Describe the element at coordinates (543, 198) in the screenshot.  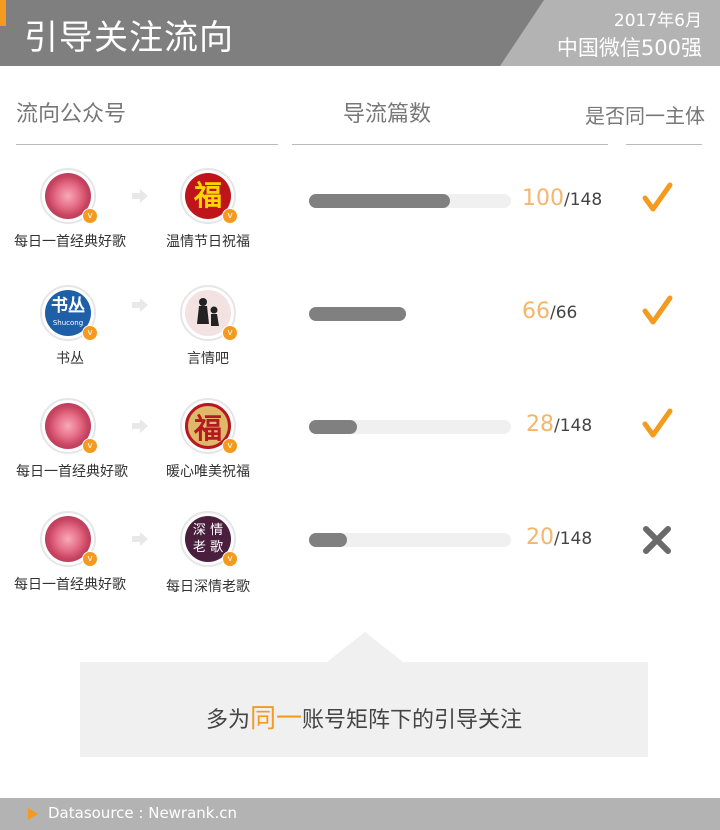
I see `count-number: 100` at that location.